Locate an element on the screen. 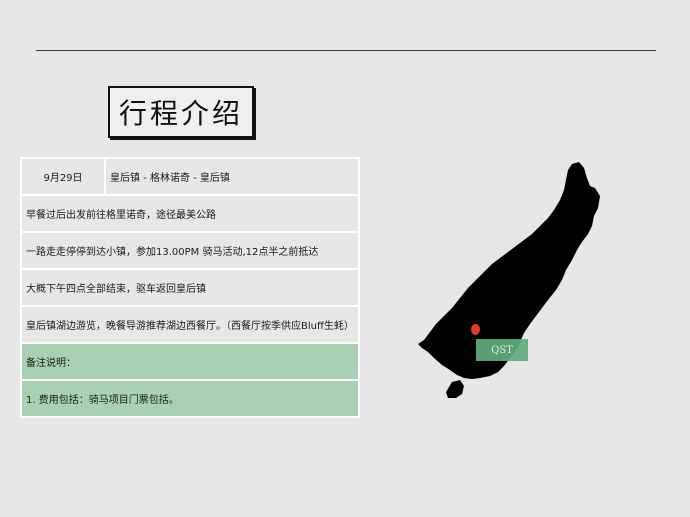 The height and width of the screenshot is (517, 690). map-silhouette is located at coordinates (509, 280).